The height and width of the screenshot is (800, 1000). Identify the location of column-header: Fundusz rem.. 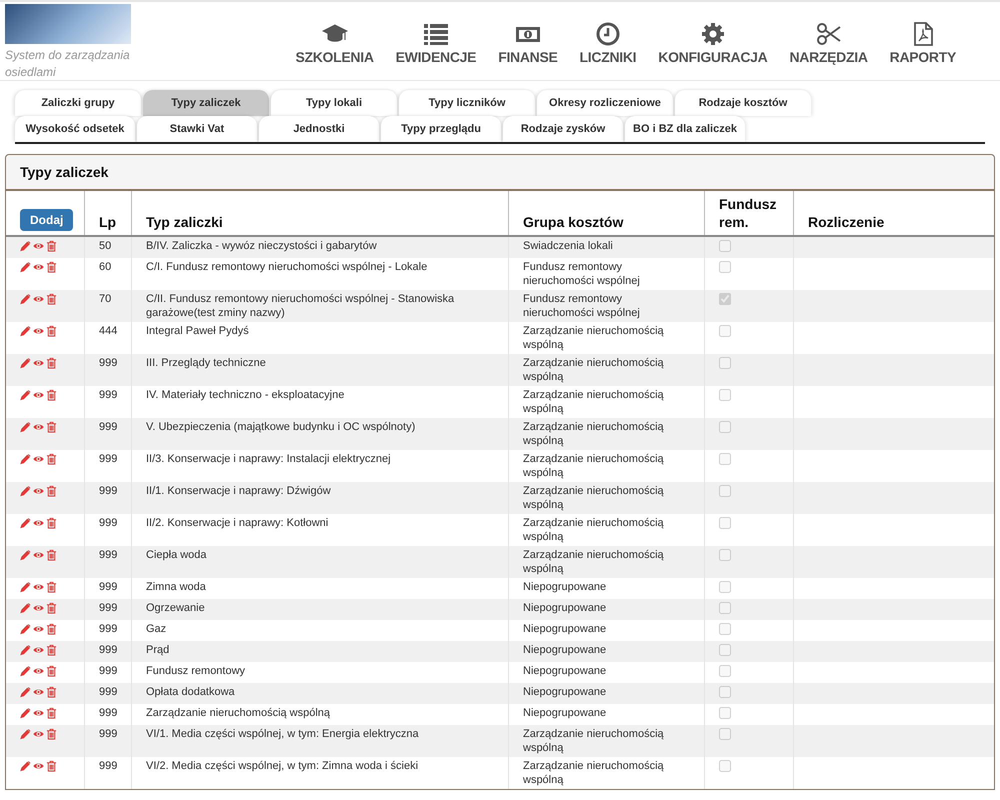
(748, 213).